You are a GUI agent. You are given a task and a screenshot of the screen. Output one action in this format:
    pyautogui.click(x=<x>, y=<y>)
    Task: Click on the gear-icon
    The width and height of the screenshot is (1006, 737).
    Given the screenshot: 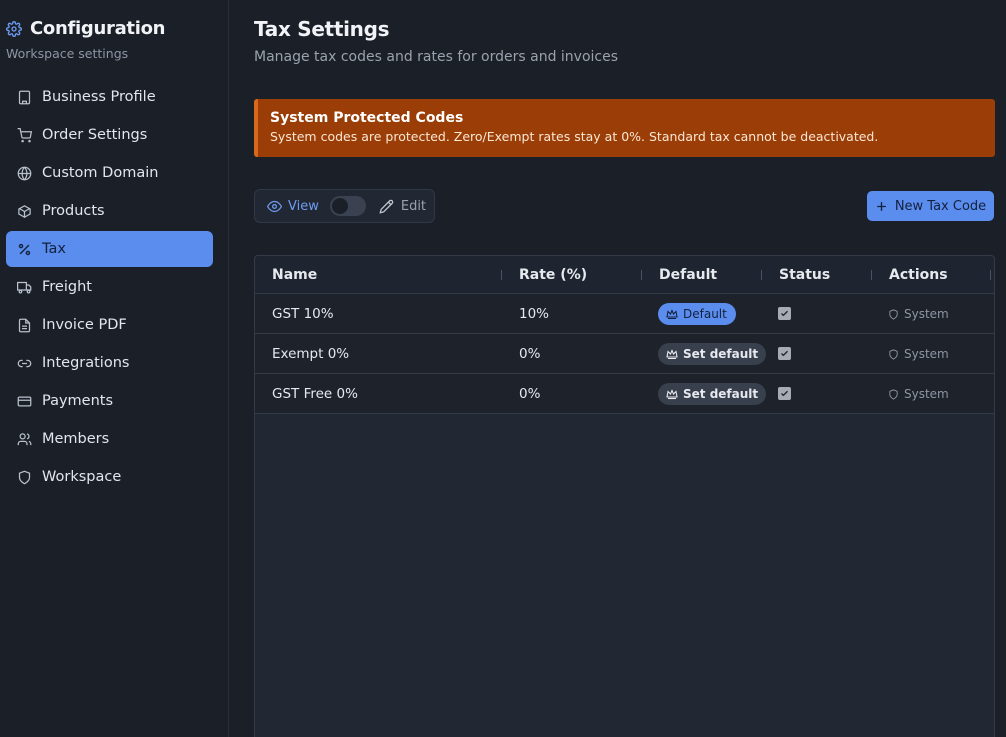 What is the action you would take?
    pyautogui.click(x=14, y=28)
    